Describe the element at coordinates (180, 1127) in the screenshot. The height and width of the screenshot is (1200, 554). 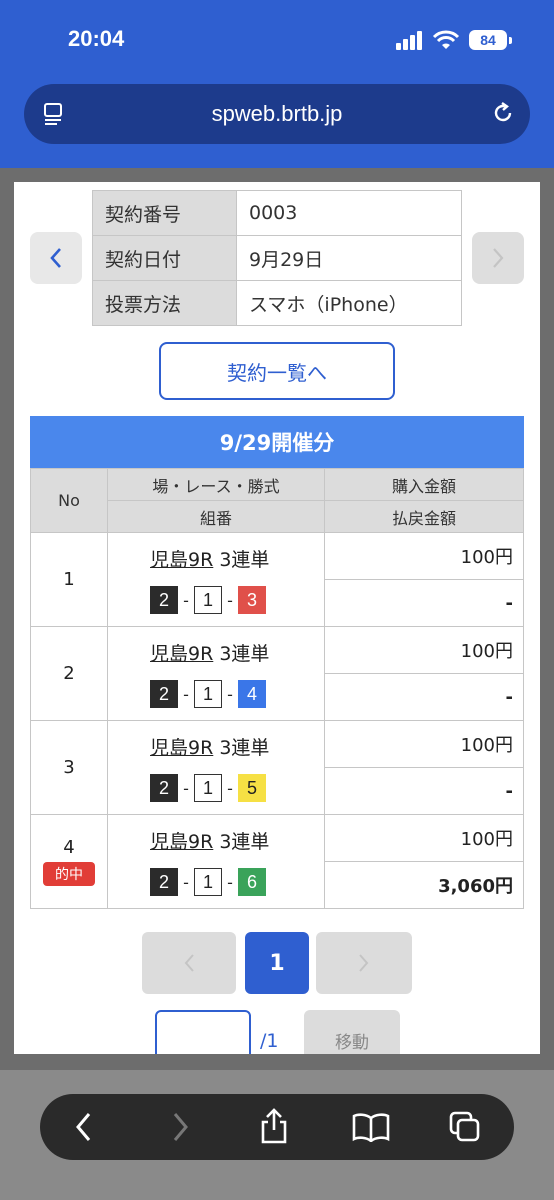
I see `forward-icon` at that location.